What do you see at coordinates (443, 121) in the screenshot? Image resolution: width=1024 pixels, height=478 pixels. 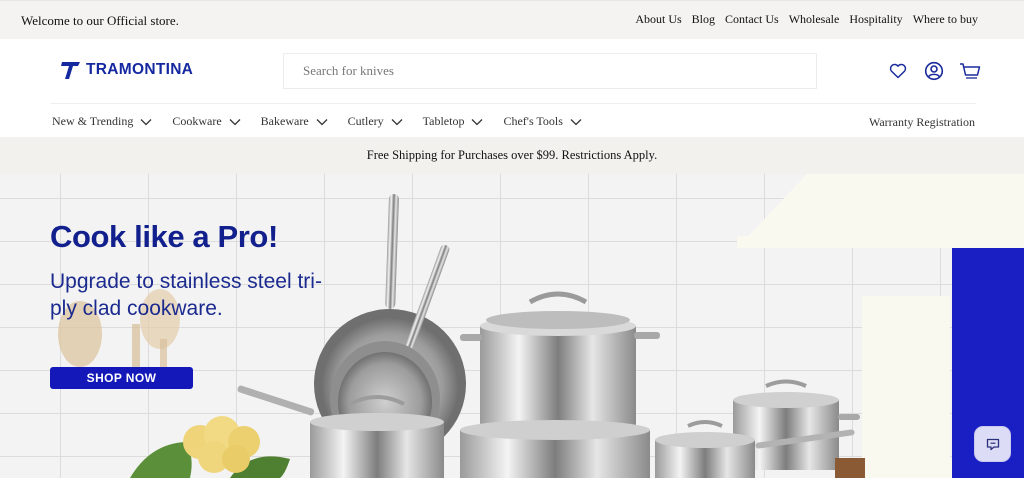 I see `nav-item-label: Tabletop` at bounding box center [443, 121].